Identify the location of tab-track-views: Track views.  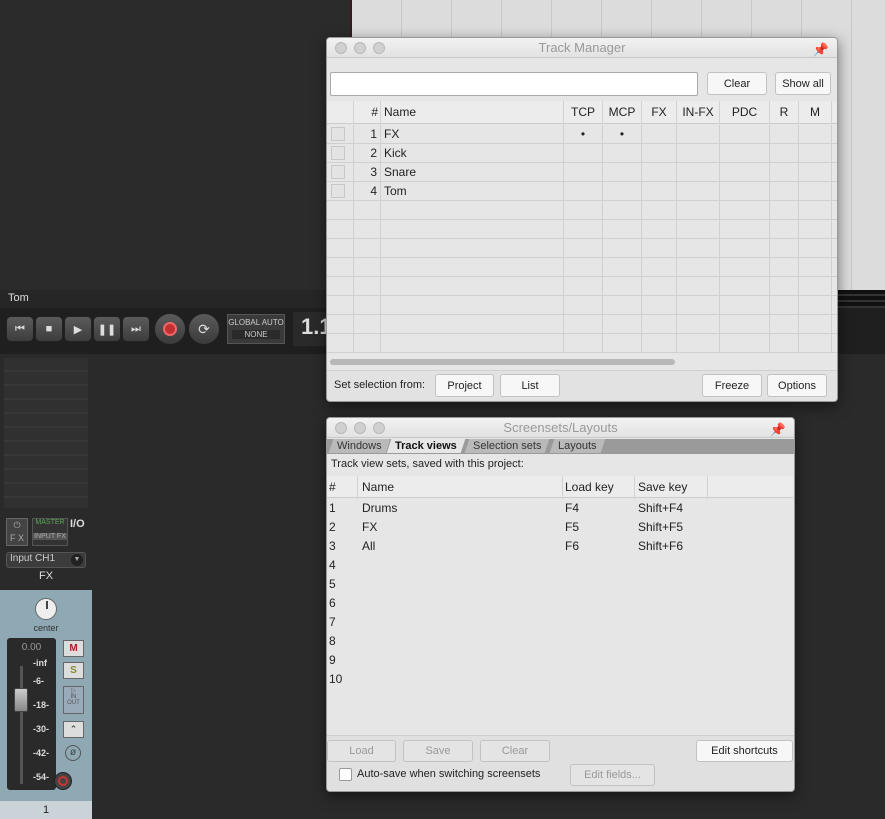
(426, 446).